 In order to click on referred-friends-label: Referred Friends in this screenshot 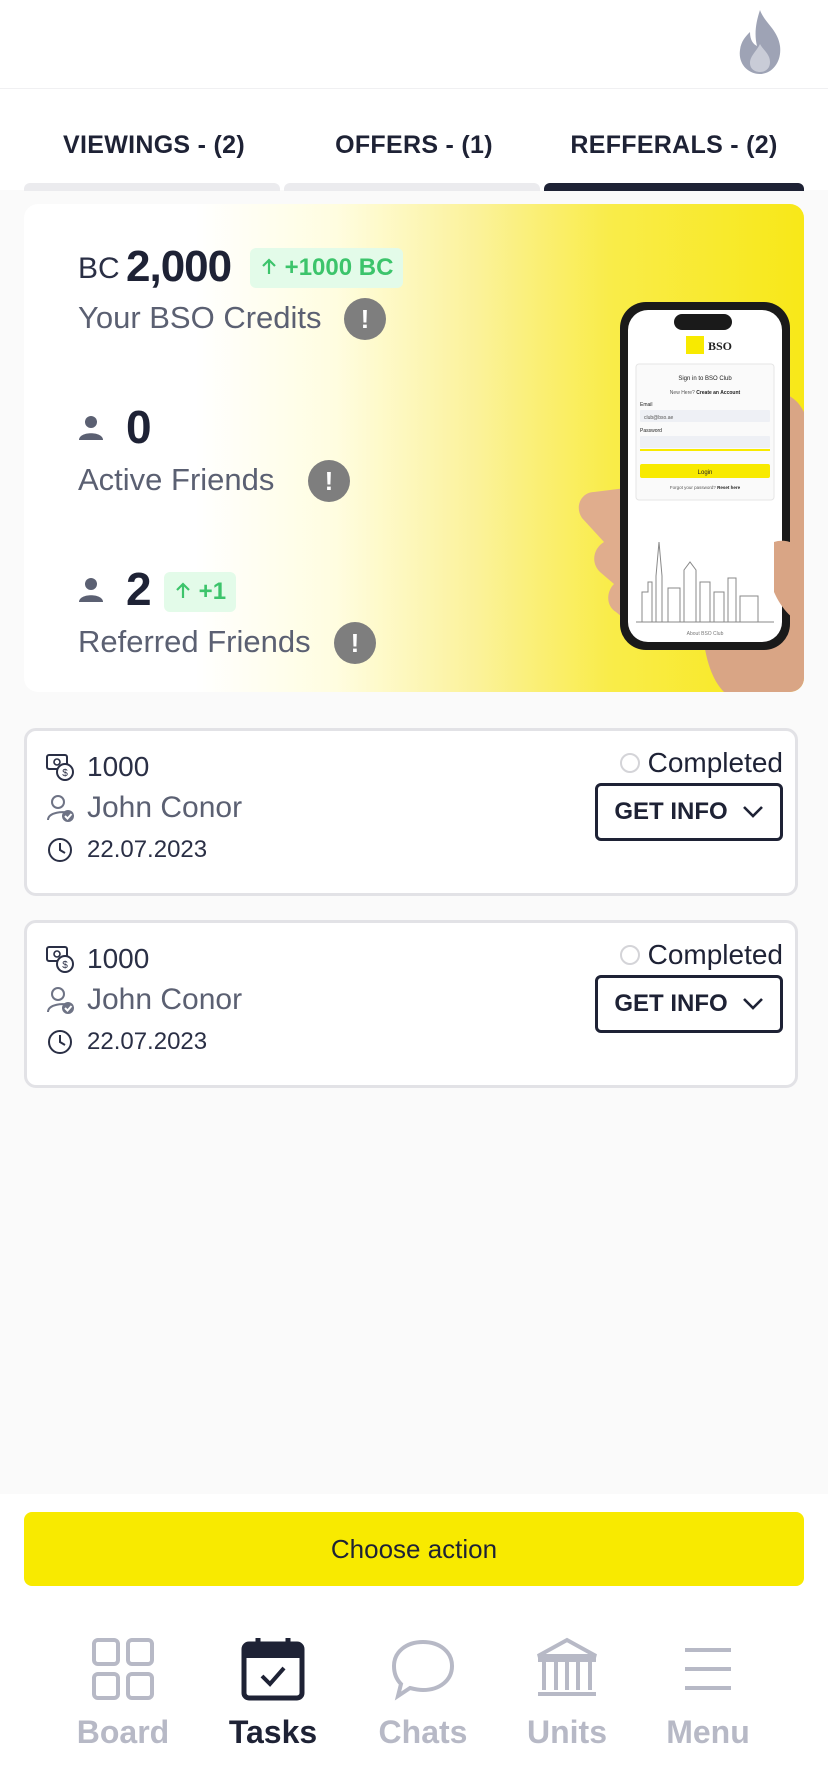, I will do `click(194, 641)`.